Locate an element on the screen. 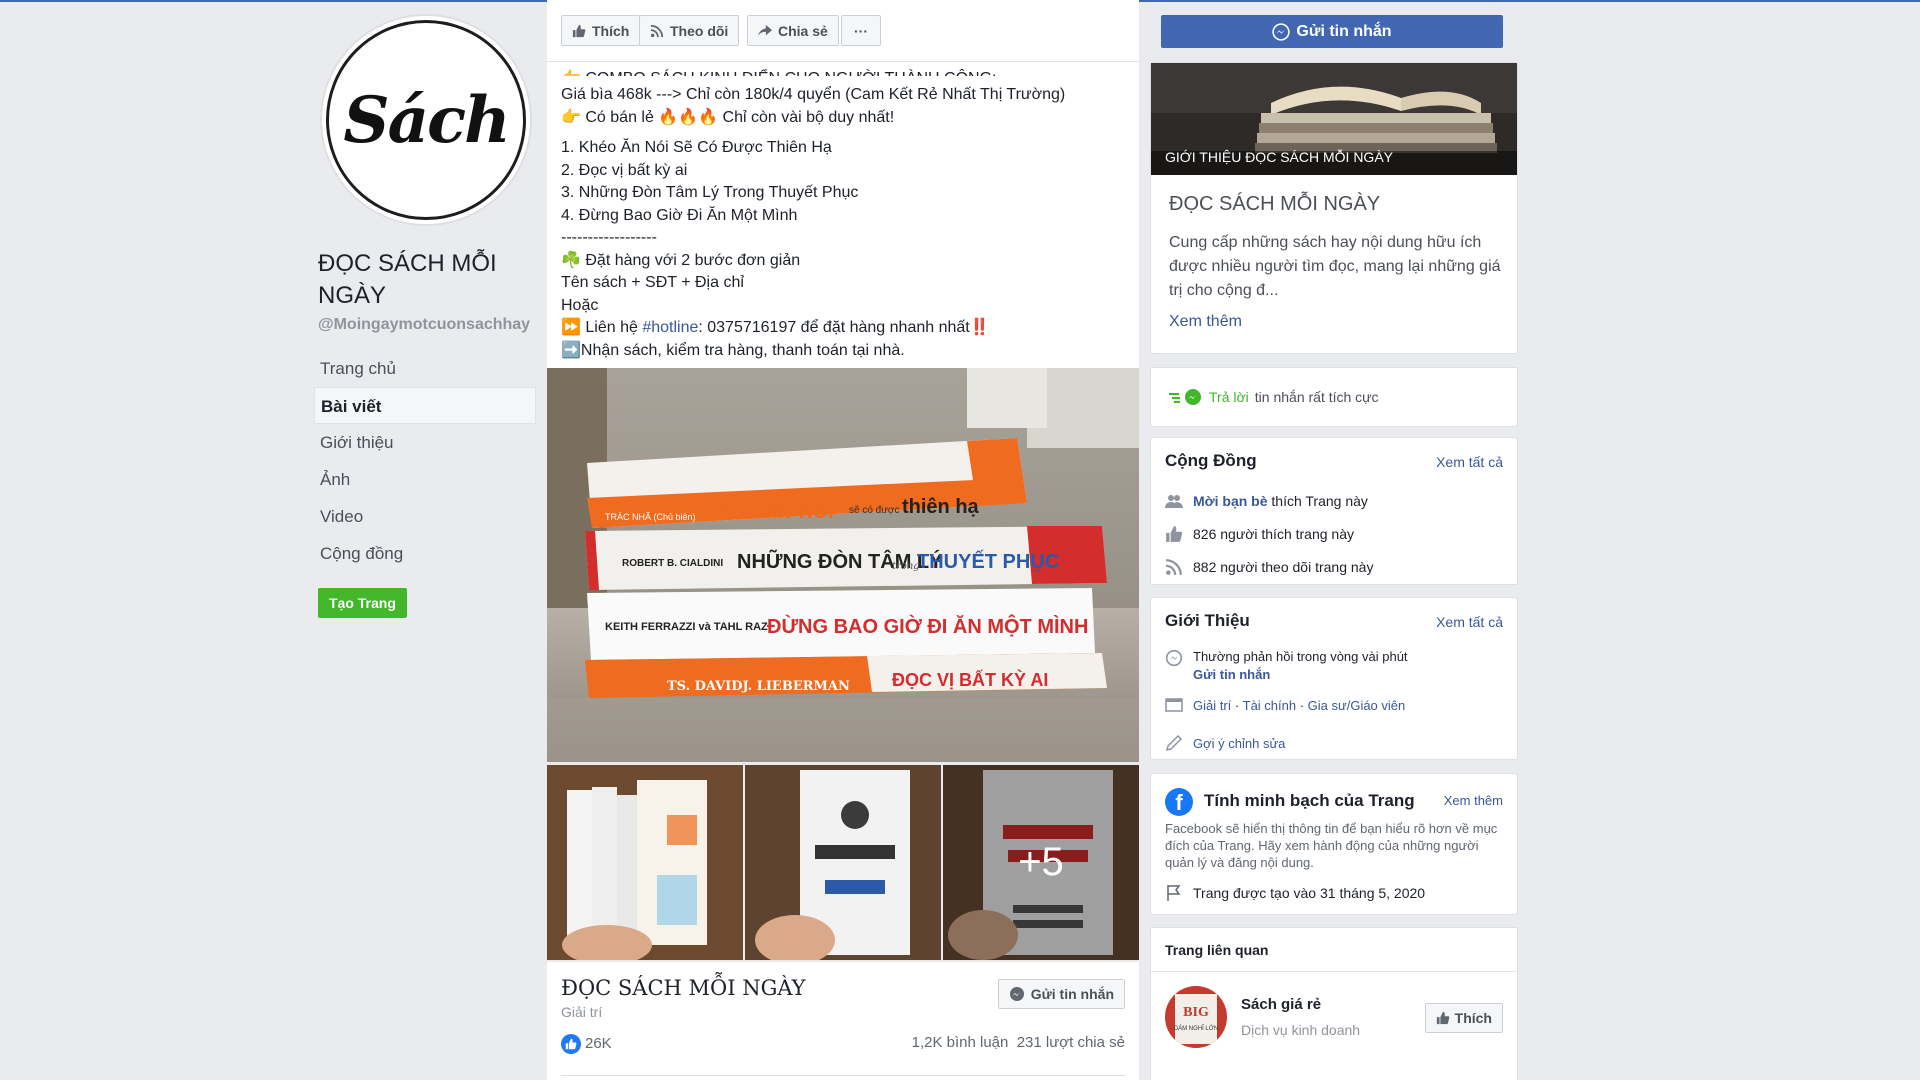 The height and width of the screenshot is (1080, 1920). share-arrow-icon is located at coordinates (765, 30).